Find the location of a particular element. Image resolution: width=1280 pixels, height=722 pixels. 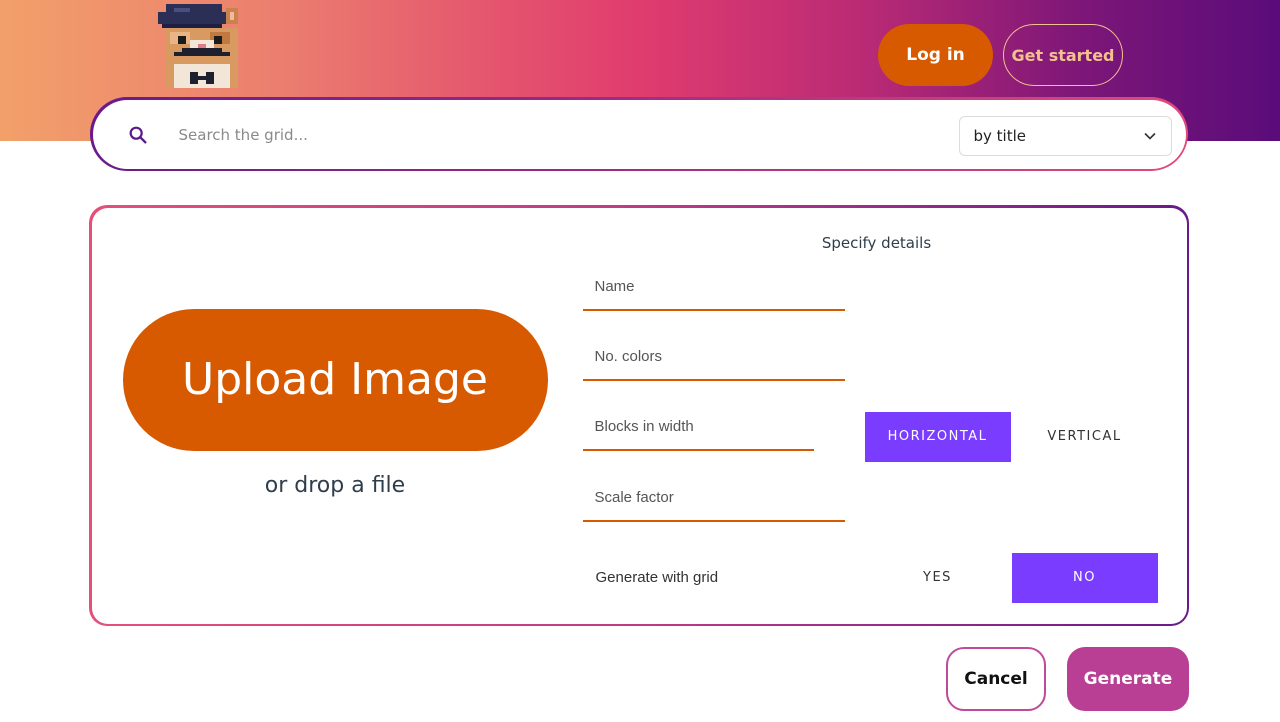

colors-input is located at coordinates (714, 356).